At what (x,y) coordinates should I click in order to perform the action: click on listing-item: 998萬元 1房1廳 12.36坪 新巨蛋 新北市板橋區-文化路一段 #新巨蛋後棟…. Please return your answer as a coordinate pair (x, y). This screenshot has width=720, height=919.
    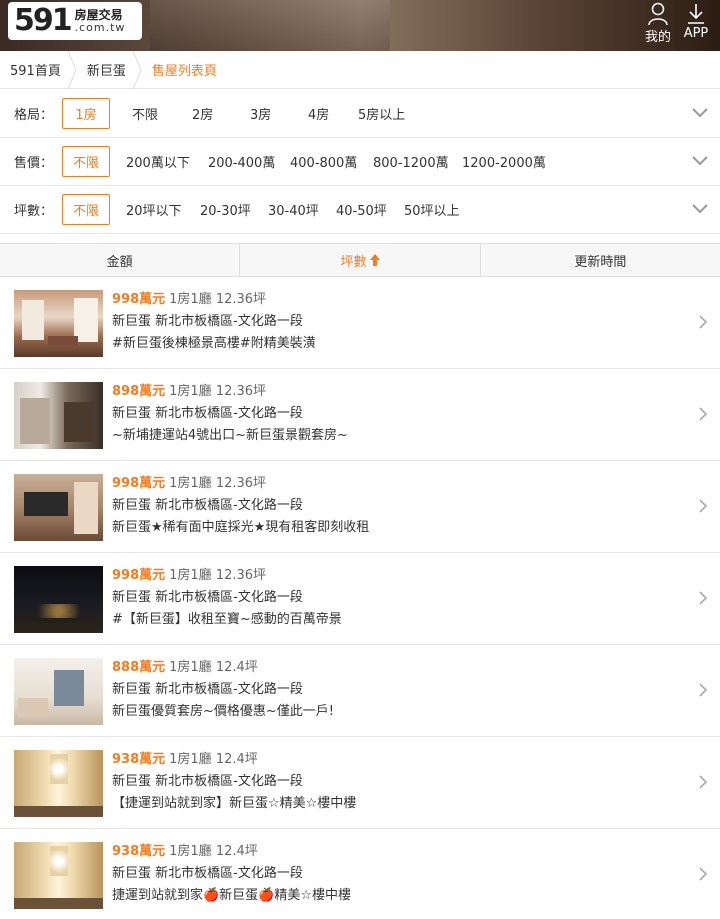
    Looking at the image, I should click on (360, 323).